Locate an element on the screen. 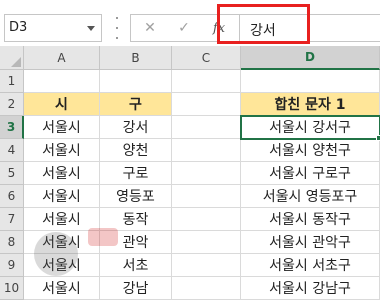 Image resolution: width=380 pixels, height=304 pixels. cell-b6: 영등포 is located at coordinates (136, 196).